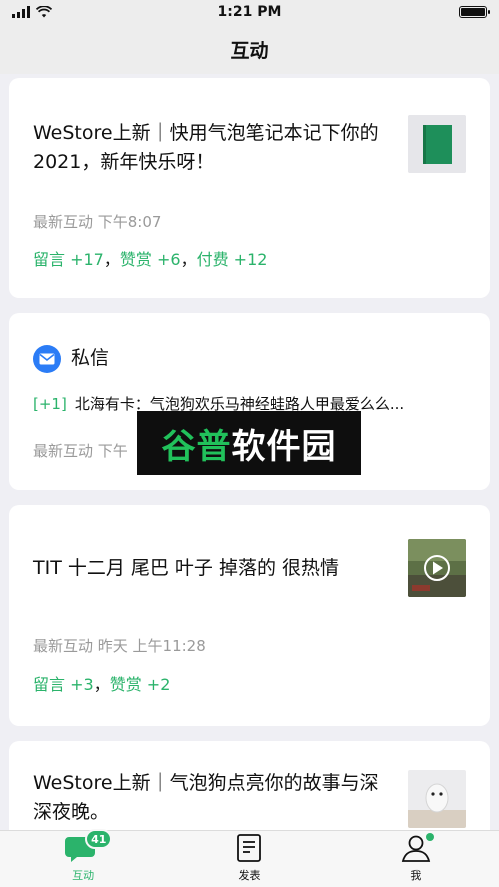 The image size is (499, 887). I want to click on interaction-stats: 留言 +3，赞赏 +2, so click(101, 683).